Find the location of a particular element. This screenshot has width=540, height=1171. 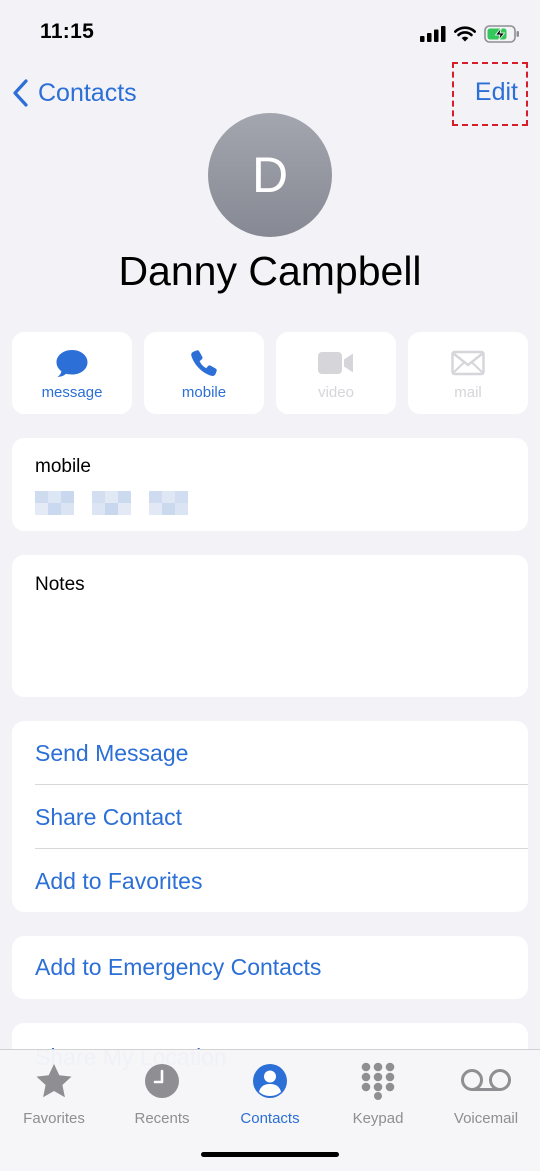

back-button: Contacts is located at coordinates (74, 93).